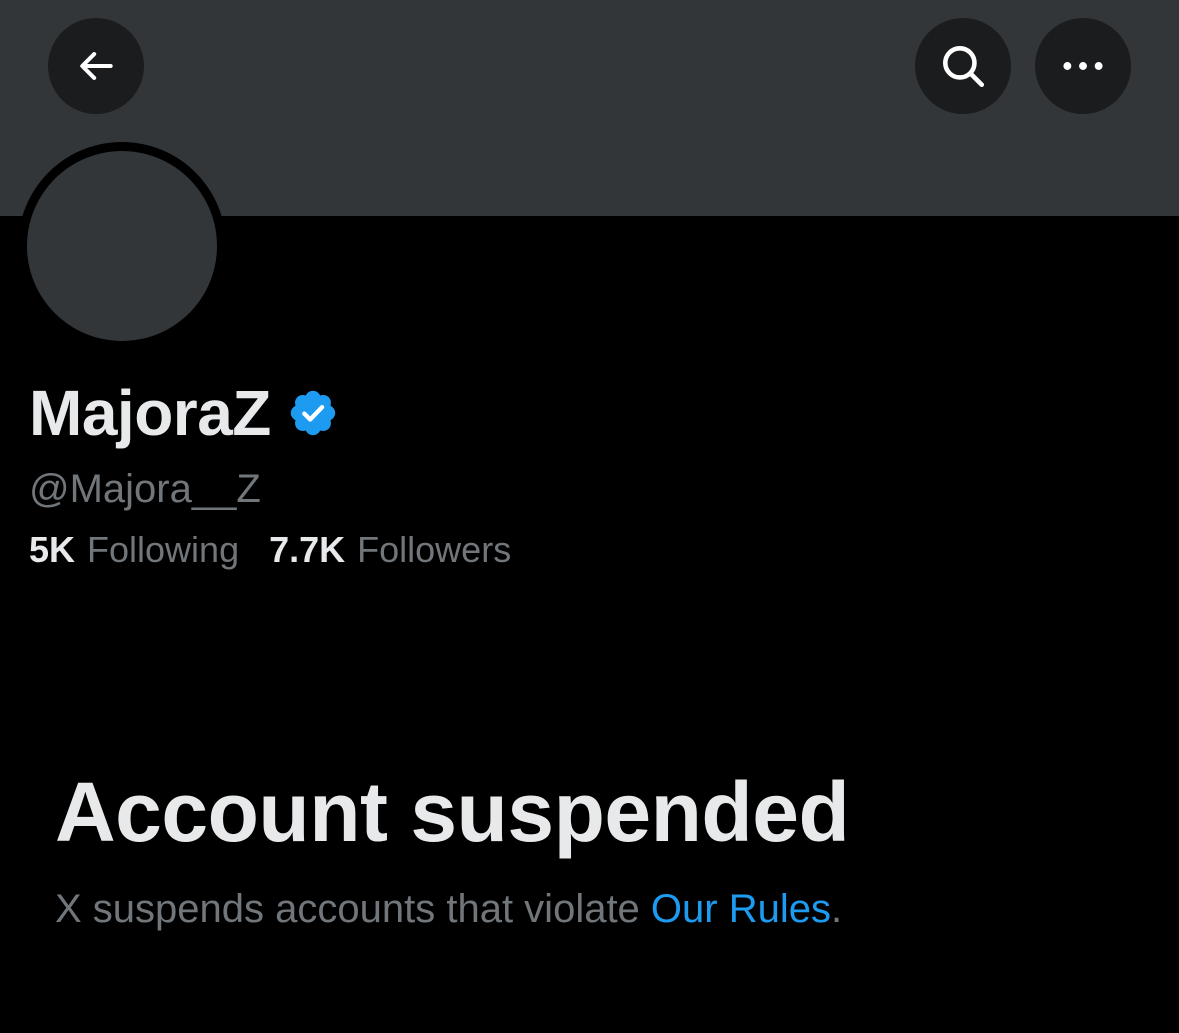  Describe the element at coordinates (741, 909) in the screenshot. I see `our-rules-link: Our Rules` at that location.